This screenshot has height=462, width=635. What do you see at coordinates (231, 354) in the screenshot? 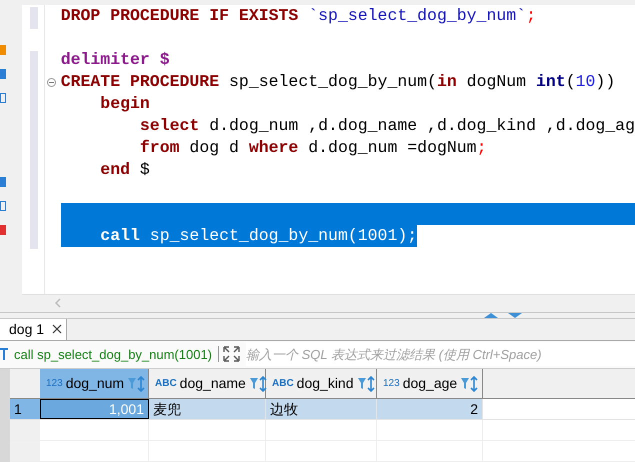
I see `expand-icon` at bounding box center [231, 354].